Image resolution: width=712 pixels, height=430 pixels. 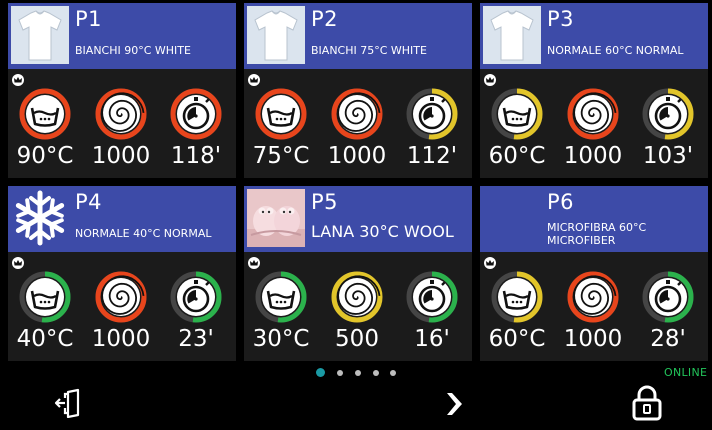 I want to click on exit-button, so click(x=69, y=403).